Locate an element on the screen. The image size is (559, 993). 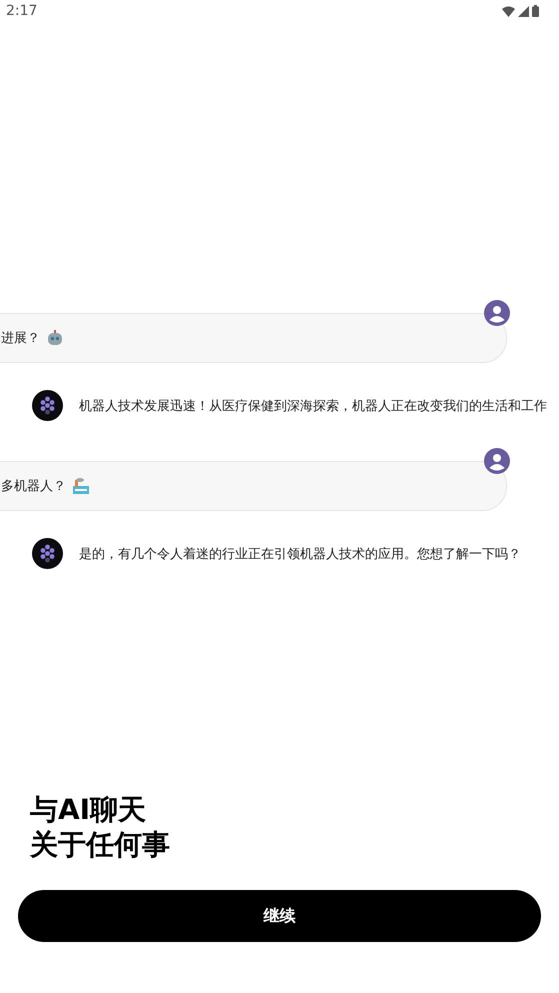
message-text: 多机器人？ is located at coordinates (33, 486).